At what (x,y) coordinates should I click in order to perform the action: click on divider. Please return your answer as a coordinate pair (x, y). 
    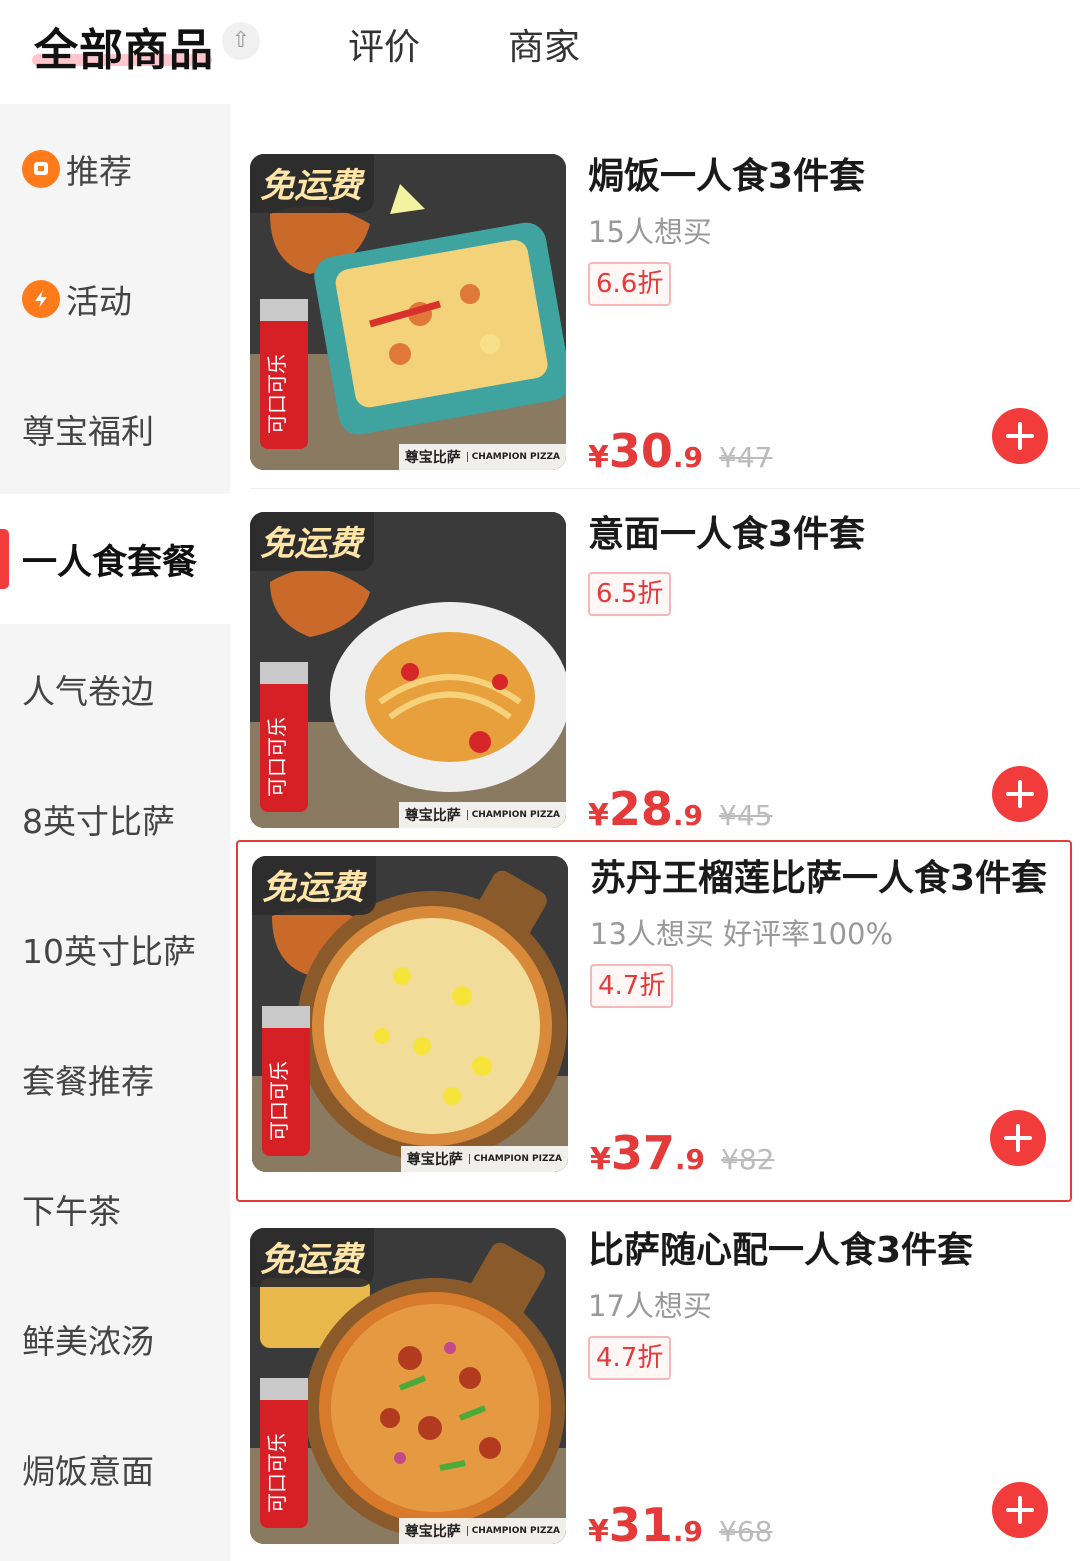
    Looking at the image, I should click on (665, 488).